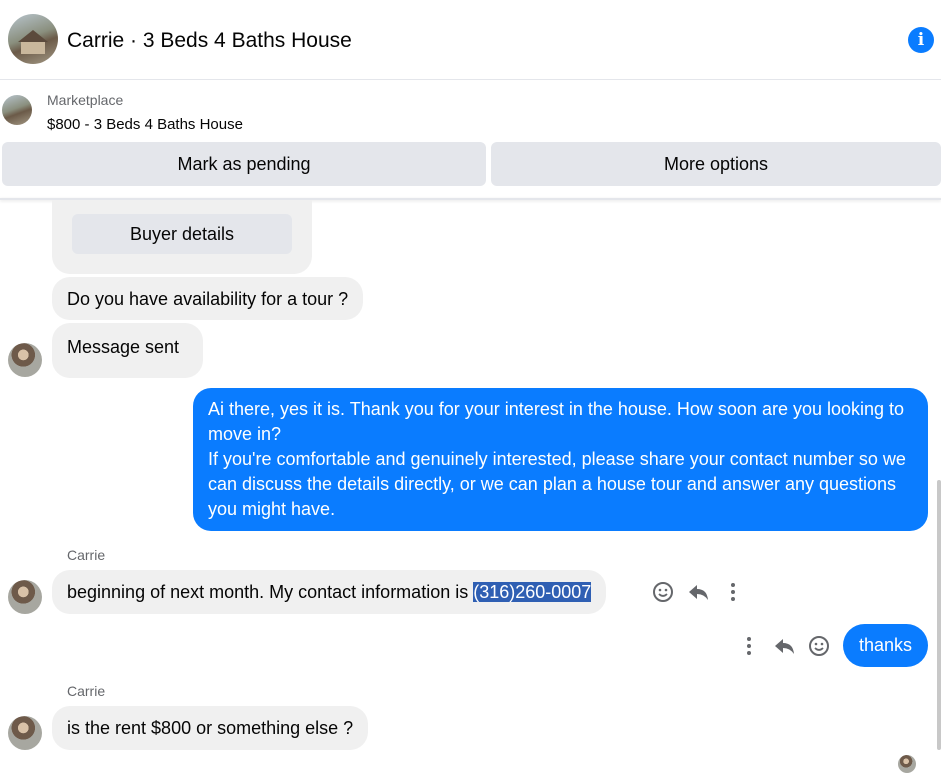 This screenshot has width=941, height=780. Describe the element at coordinates (921, 40) in the screenshot. I see `info-icon: i` at that location.